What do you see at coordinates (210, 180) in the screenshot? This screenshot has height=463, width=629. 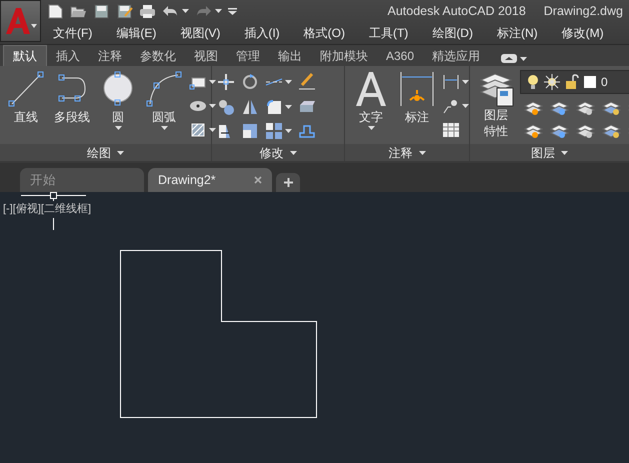 I see `document-tab: Drawing2*` at bounding box center [210, 180].